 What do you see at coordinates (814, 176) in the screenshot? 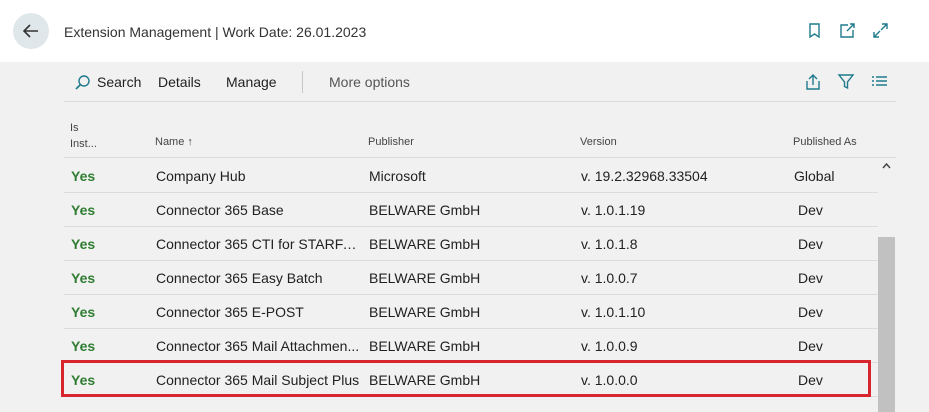
I see `published-as-cell: Global` at bounding box center [814, 176].